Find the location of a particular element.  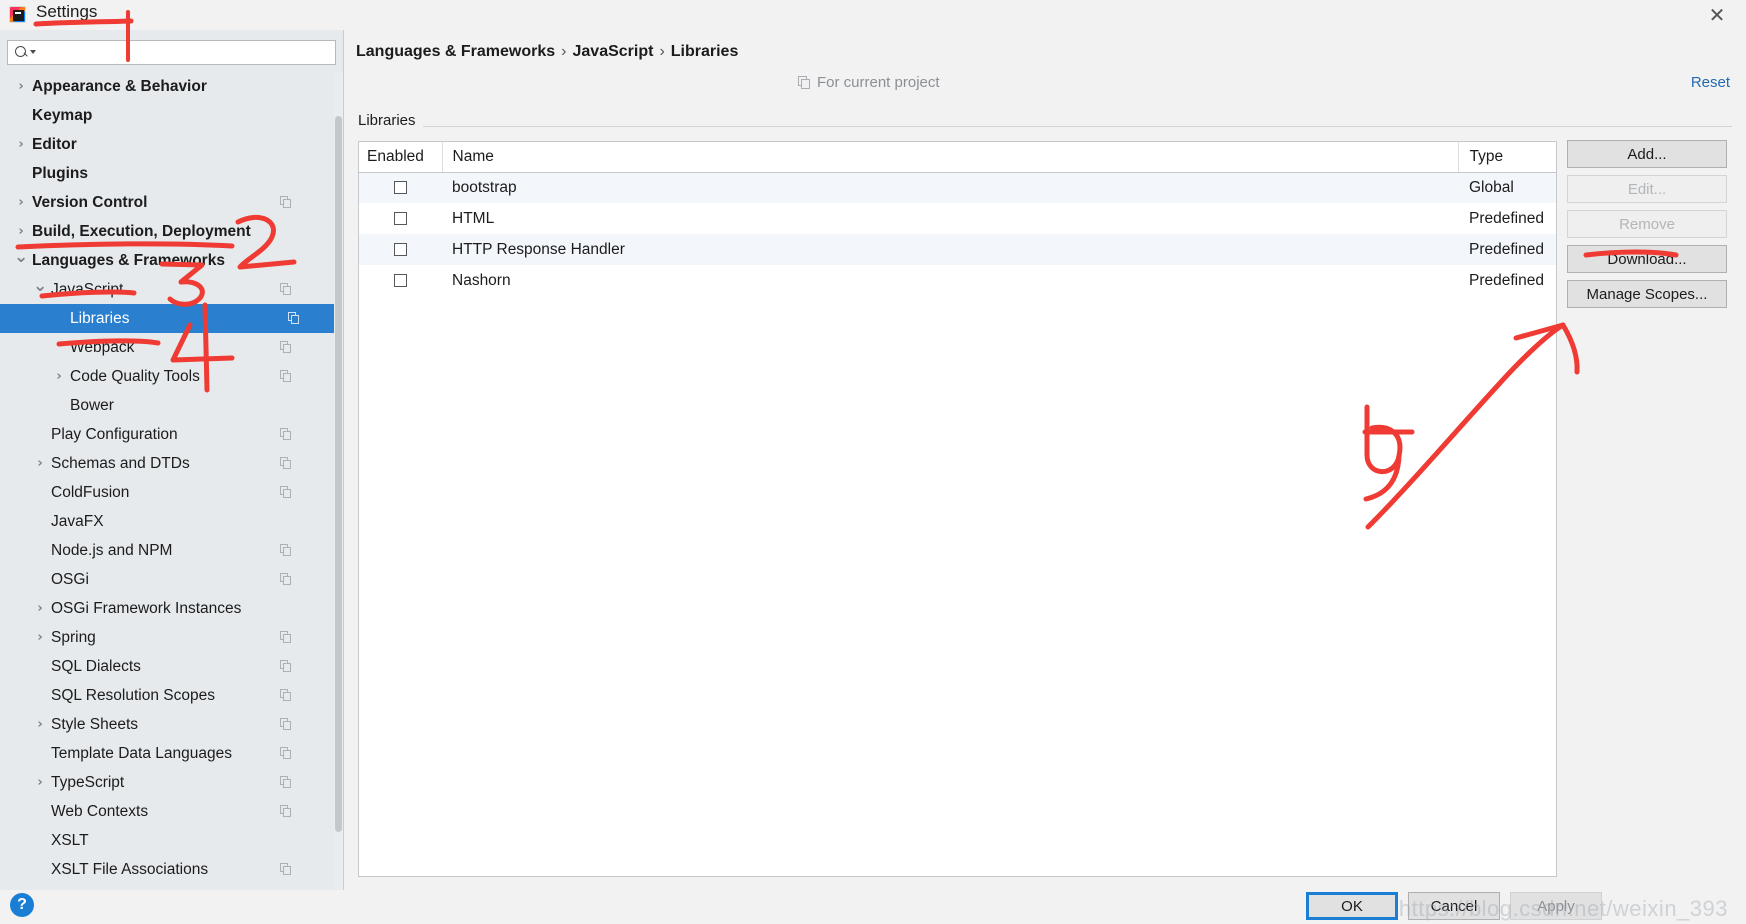

cancel-button: Cancel is located at coordinates (1454, 906).